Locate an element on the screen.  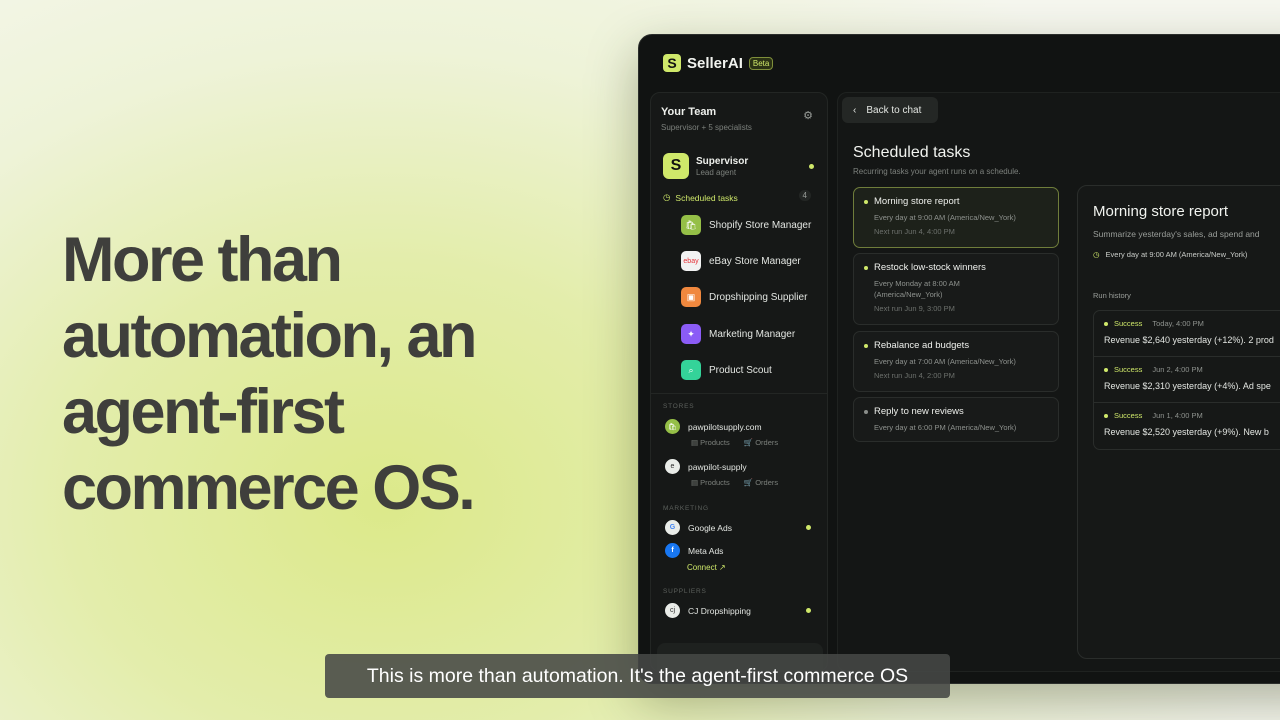
supplier-name: CJ Dropshipping is located at coordinates (719, 610).